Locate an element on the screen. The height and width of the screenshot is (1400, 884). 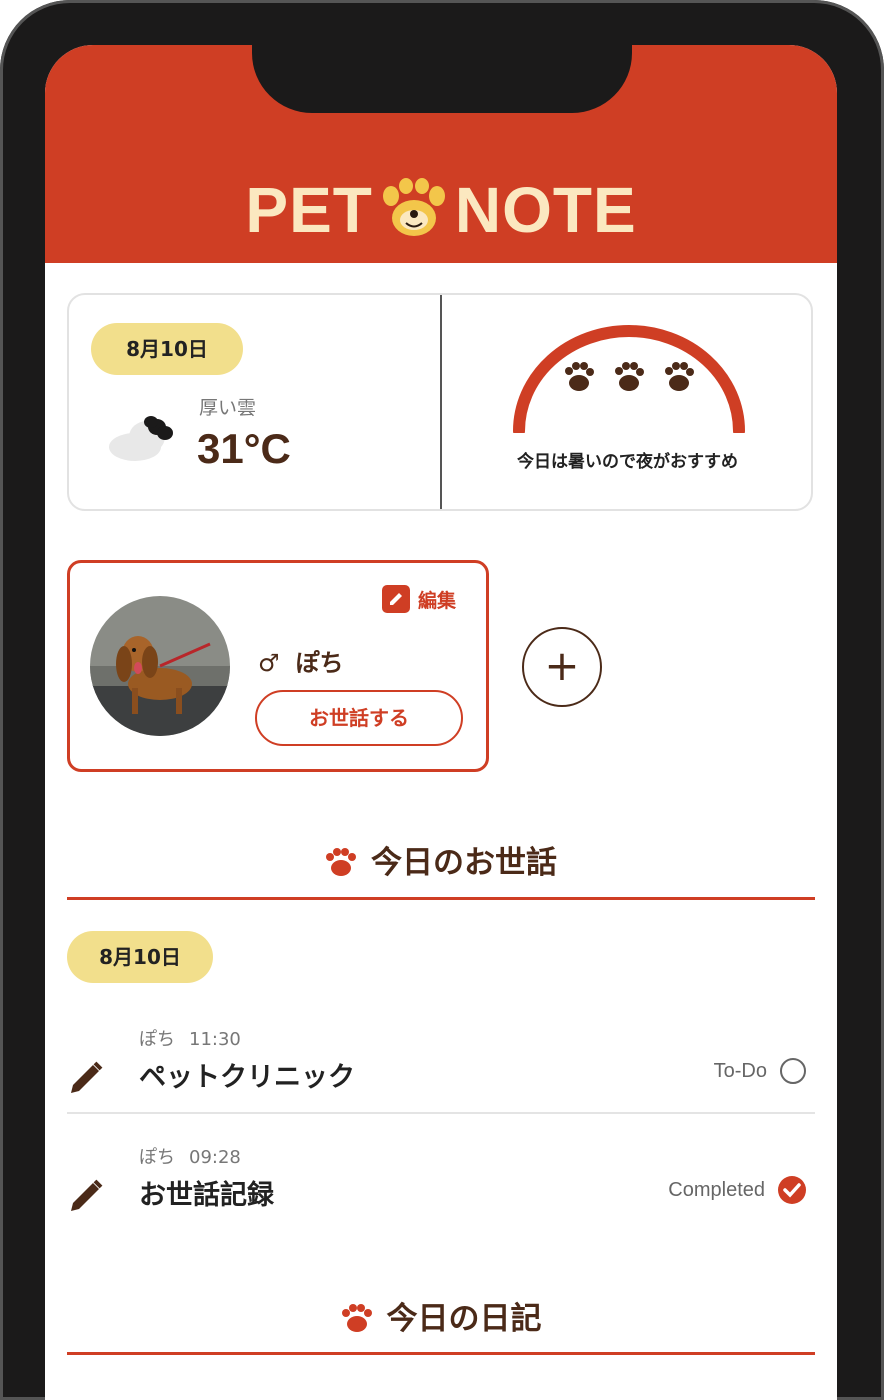
walk-gauge is located at coordinates (629, 380).